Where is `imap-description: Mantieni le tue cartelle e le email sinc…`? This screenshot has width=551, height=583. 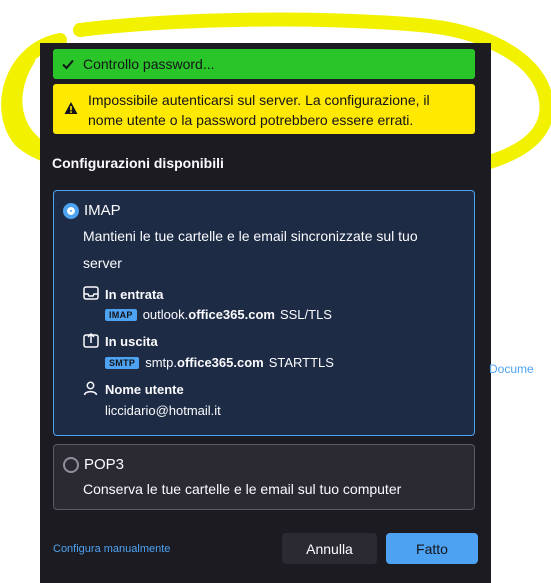
imap-description: Mantieni le tue cartelle e le email sinc… is located at coordinates (250, 249).